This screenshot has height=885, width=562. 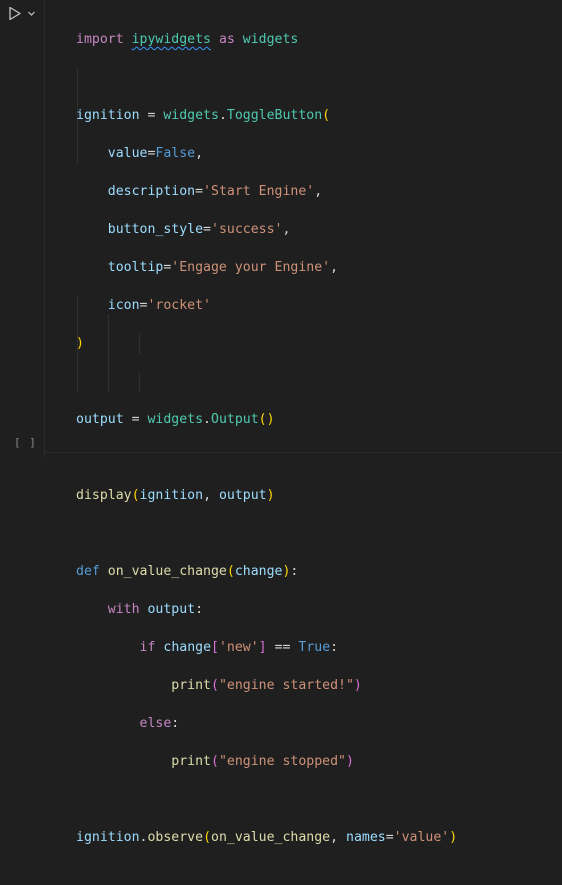 What do you see at coordinates (175, 153) in the screenshot?
I see `literal-false: False` at bounding box center [175, 153].